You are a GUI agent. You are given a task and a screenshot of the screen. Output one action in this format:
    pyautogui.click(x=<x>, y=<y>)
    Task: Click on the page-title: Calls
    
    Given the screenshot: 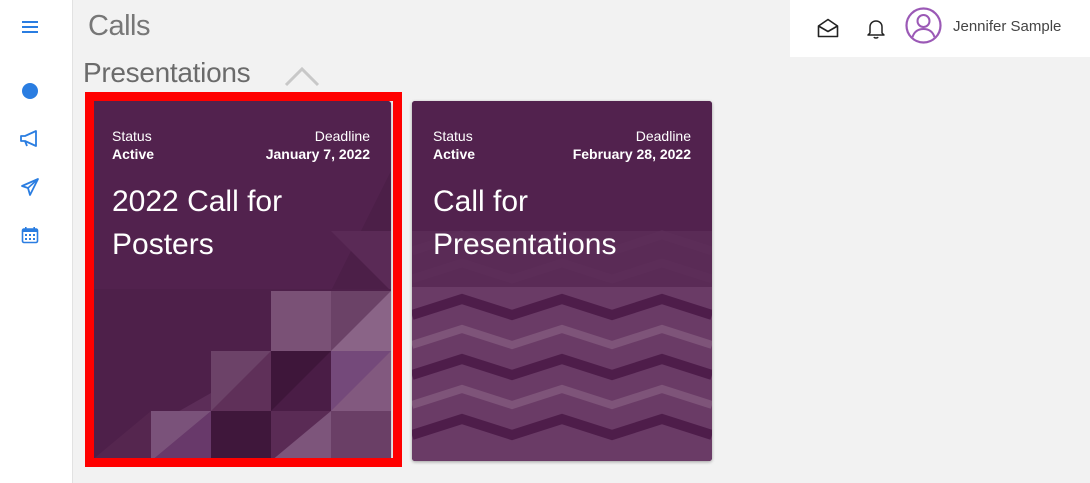 What is the action you would take?
    pyautogui.click(x=119, y=26)
    